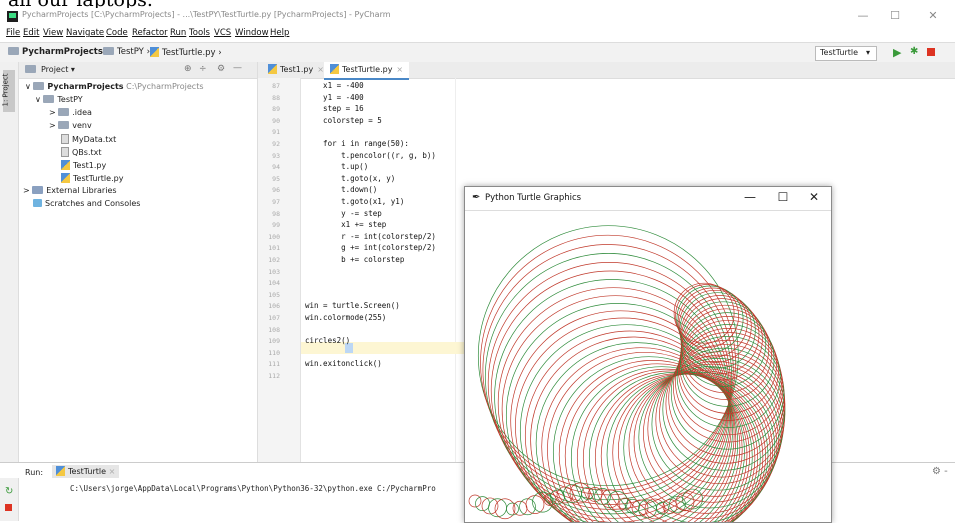 The width and height of the screenshot is (955, 523). What do you see at coordinates (221, 69) in the screenshot?
I see `gear-icon: ⚙` at bounding box center [221, 69].